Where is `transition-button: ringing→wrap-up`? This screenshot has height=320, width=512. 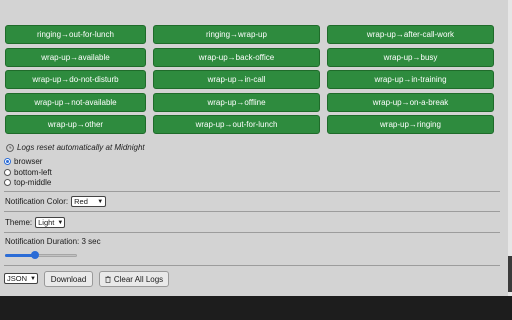
transition-button: ringing→wrap-up is located at coordinates (236, 34).